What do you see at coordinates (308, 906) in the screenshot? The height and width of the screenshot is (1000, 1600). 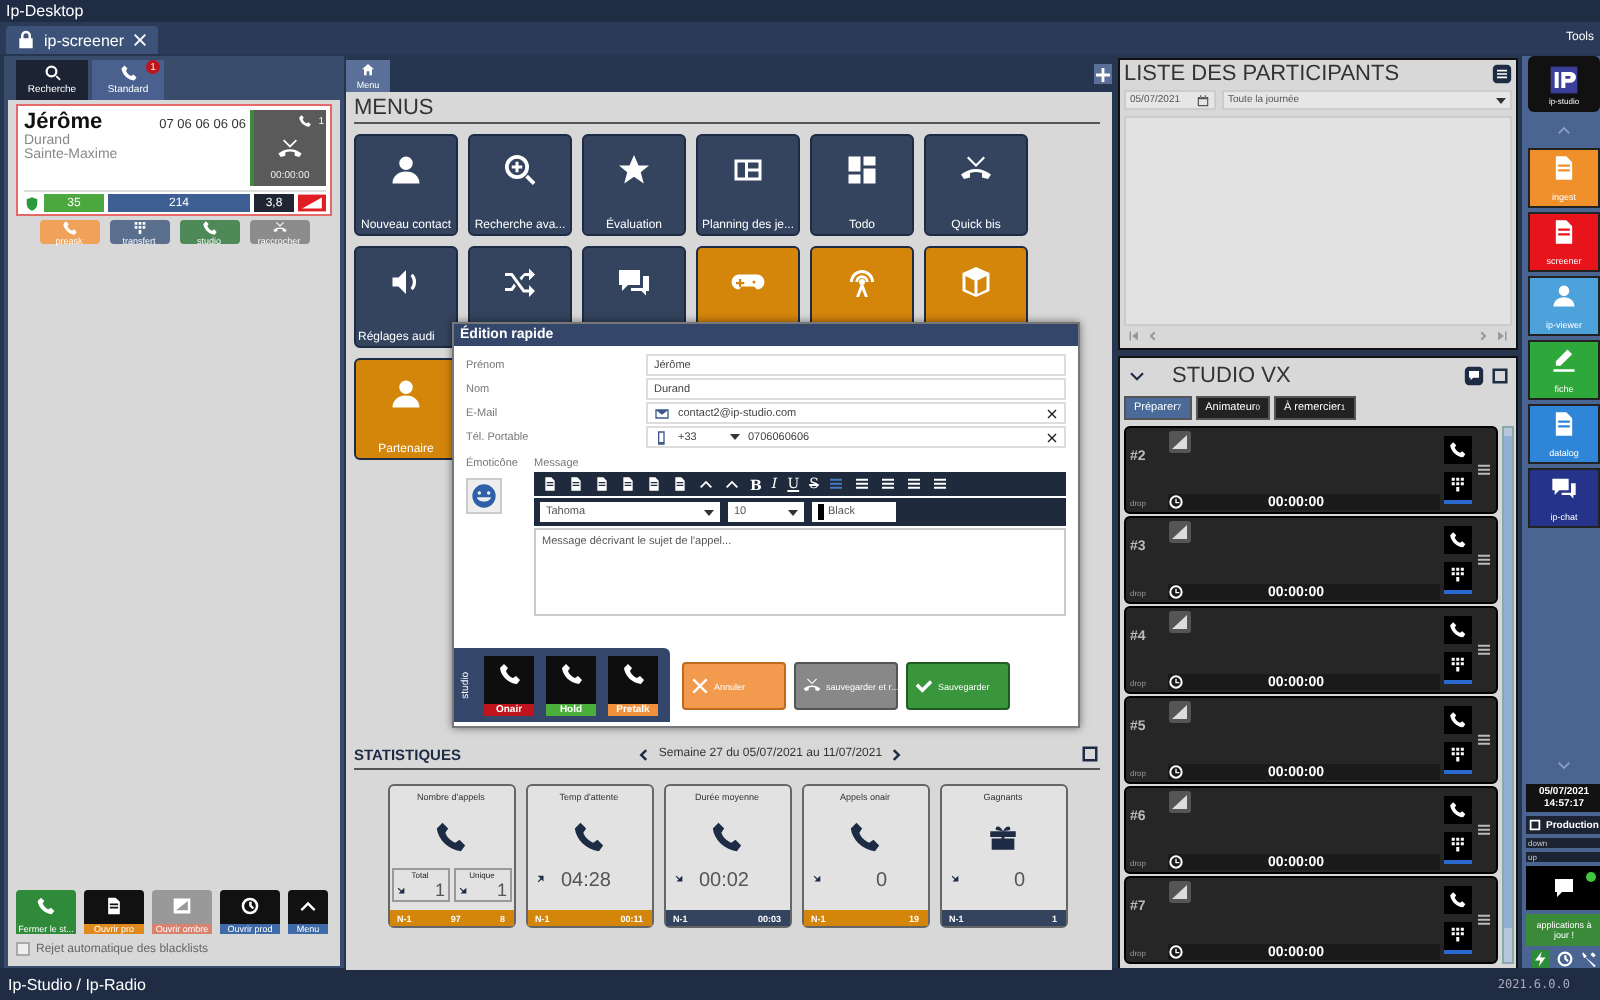 I see `chevron-up-icon` at bounding box center [308, 906].